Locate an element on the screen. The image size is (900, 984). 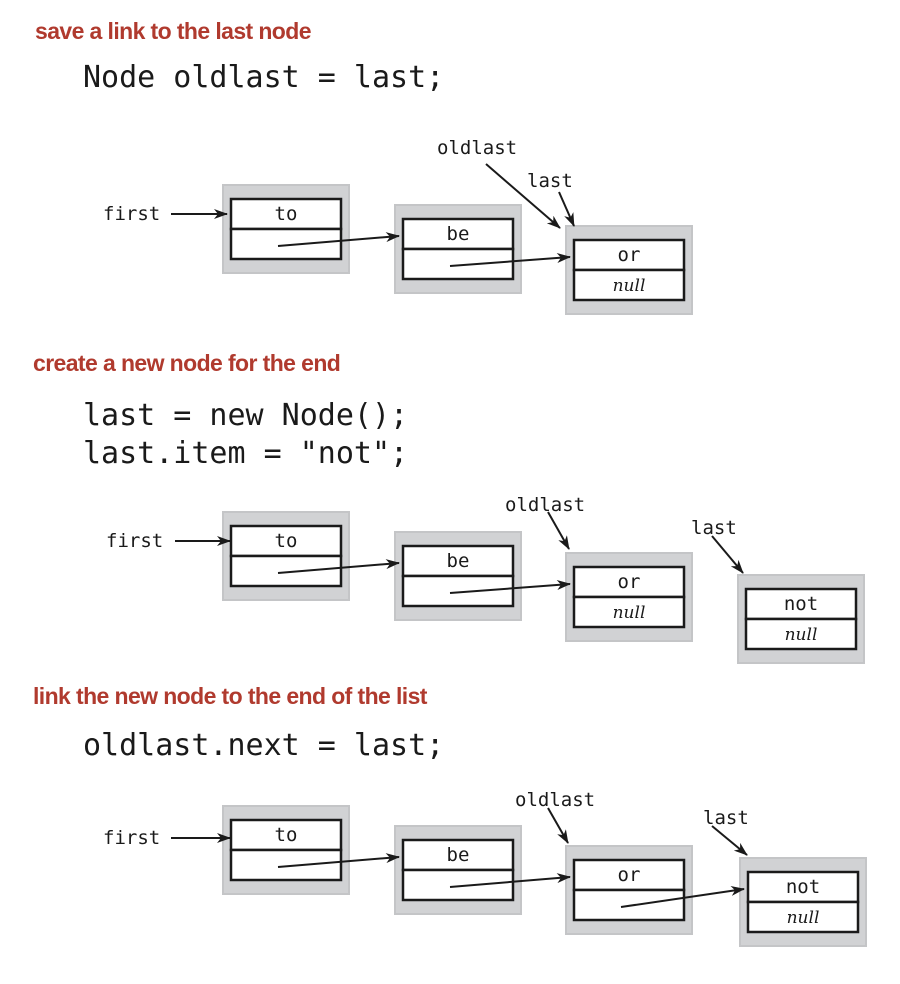
step-3-diagram: to be or not null first oldlast last is located at coordinates (485, 868).